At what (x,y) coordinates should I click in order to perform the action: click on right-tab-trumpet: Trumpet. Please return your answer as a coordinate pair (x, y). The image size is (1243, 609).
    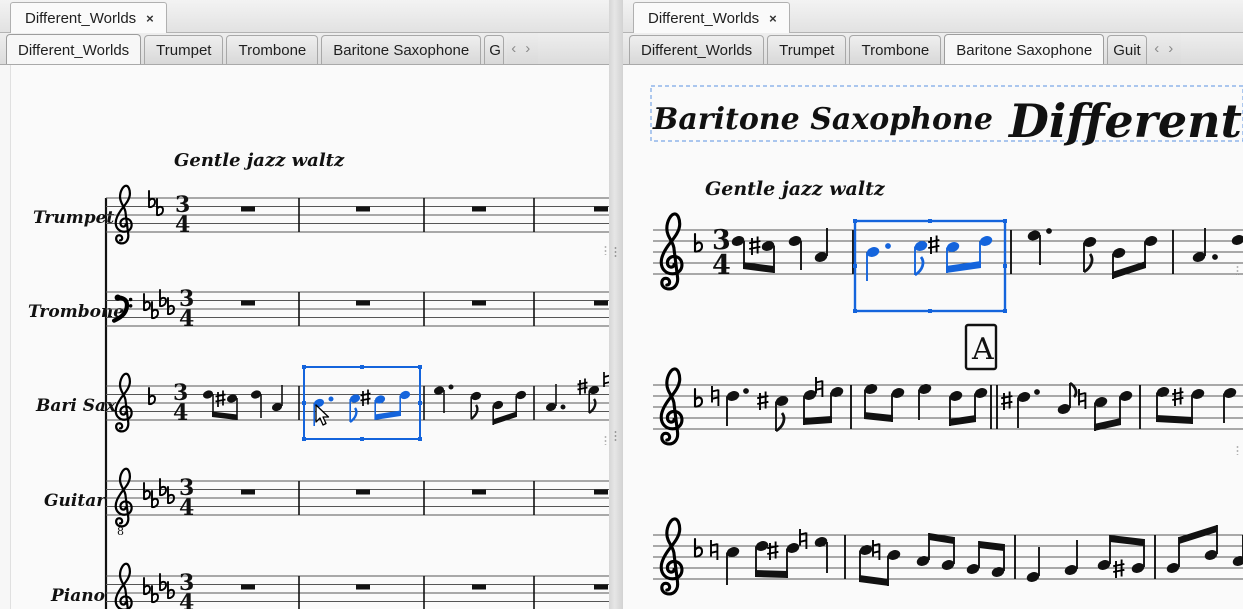
    Looking at the image, I should click on (807, 49).